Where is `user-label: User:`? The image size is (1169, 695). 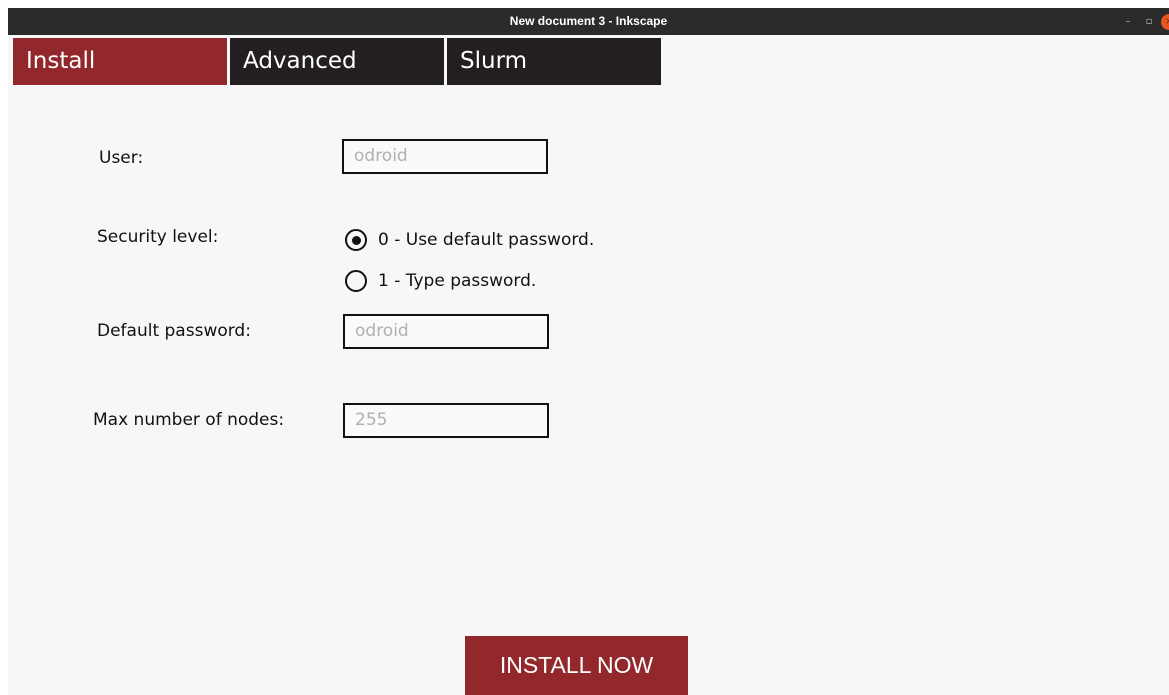 user-label: User: is located at coordinates (121, 158).